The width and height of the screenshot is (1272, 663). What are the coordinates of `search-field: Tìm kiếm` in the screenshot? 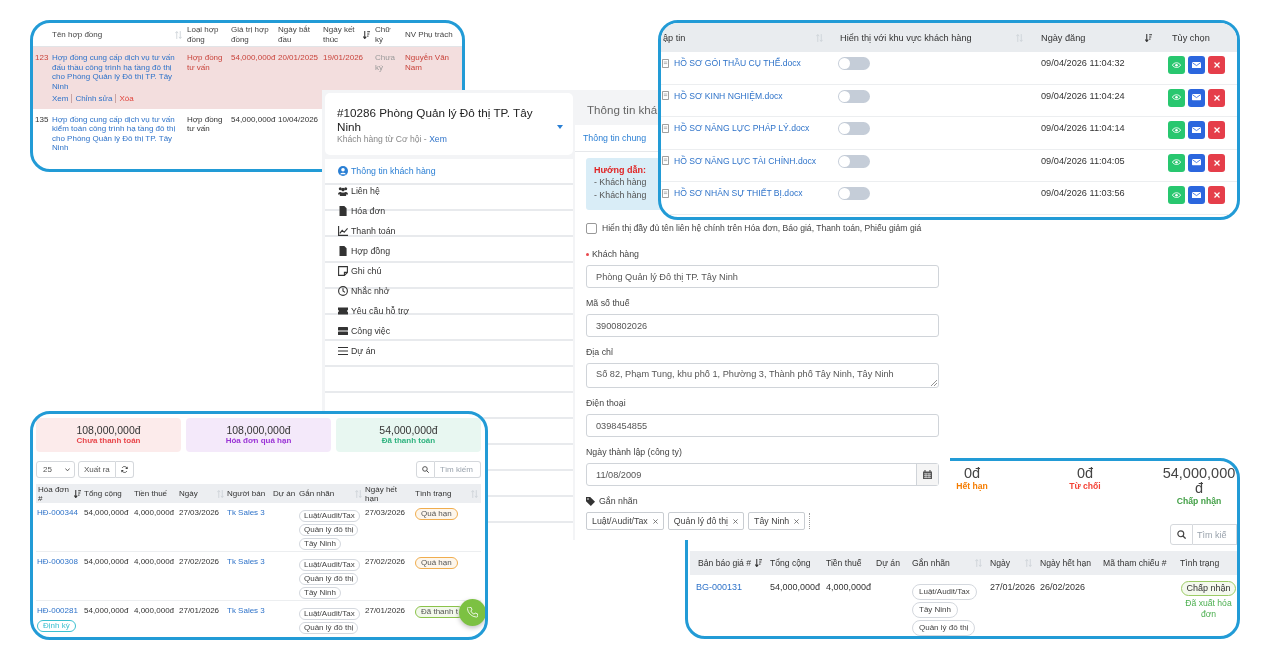 It's located at (458, 469).